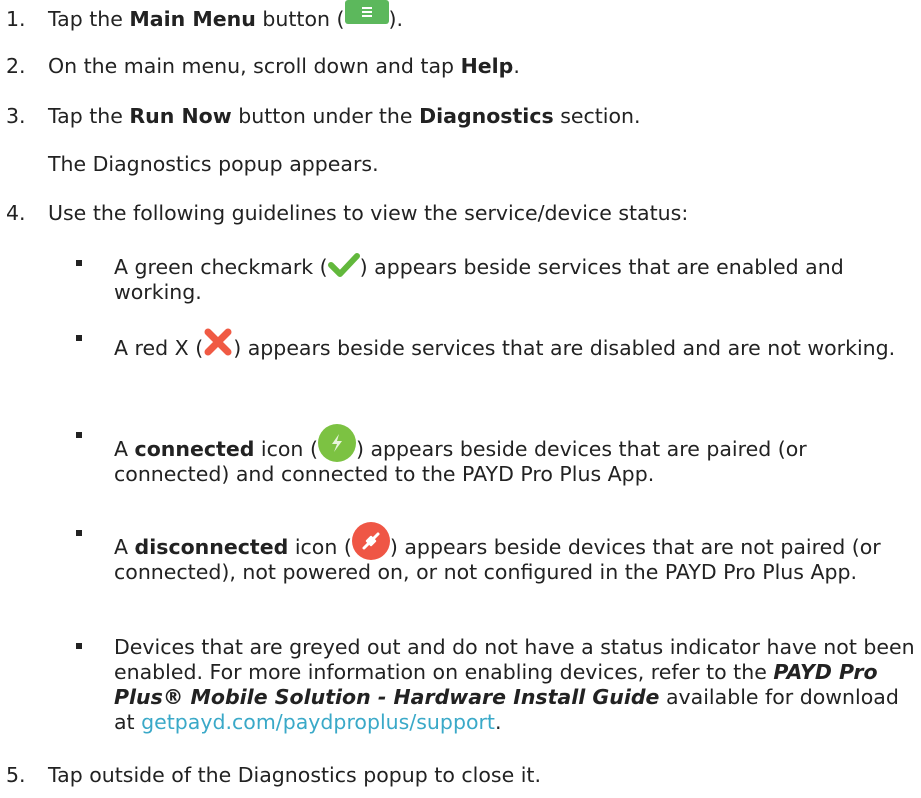 This screenshot has width=921, height=798. I want to click on help-term: Help, so click(487, 66).